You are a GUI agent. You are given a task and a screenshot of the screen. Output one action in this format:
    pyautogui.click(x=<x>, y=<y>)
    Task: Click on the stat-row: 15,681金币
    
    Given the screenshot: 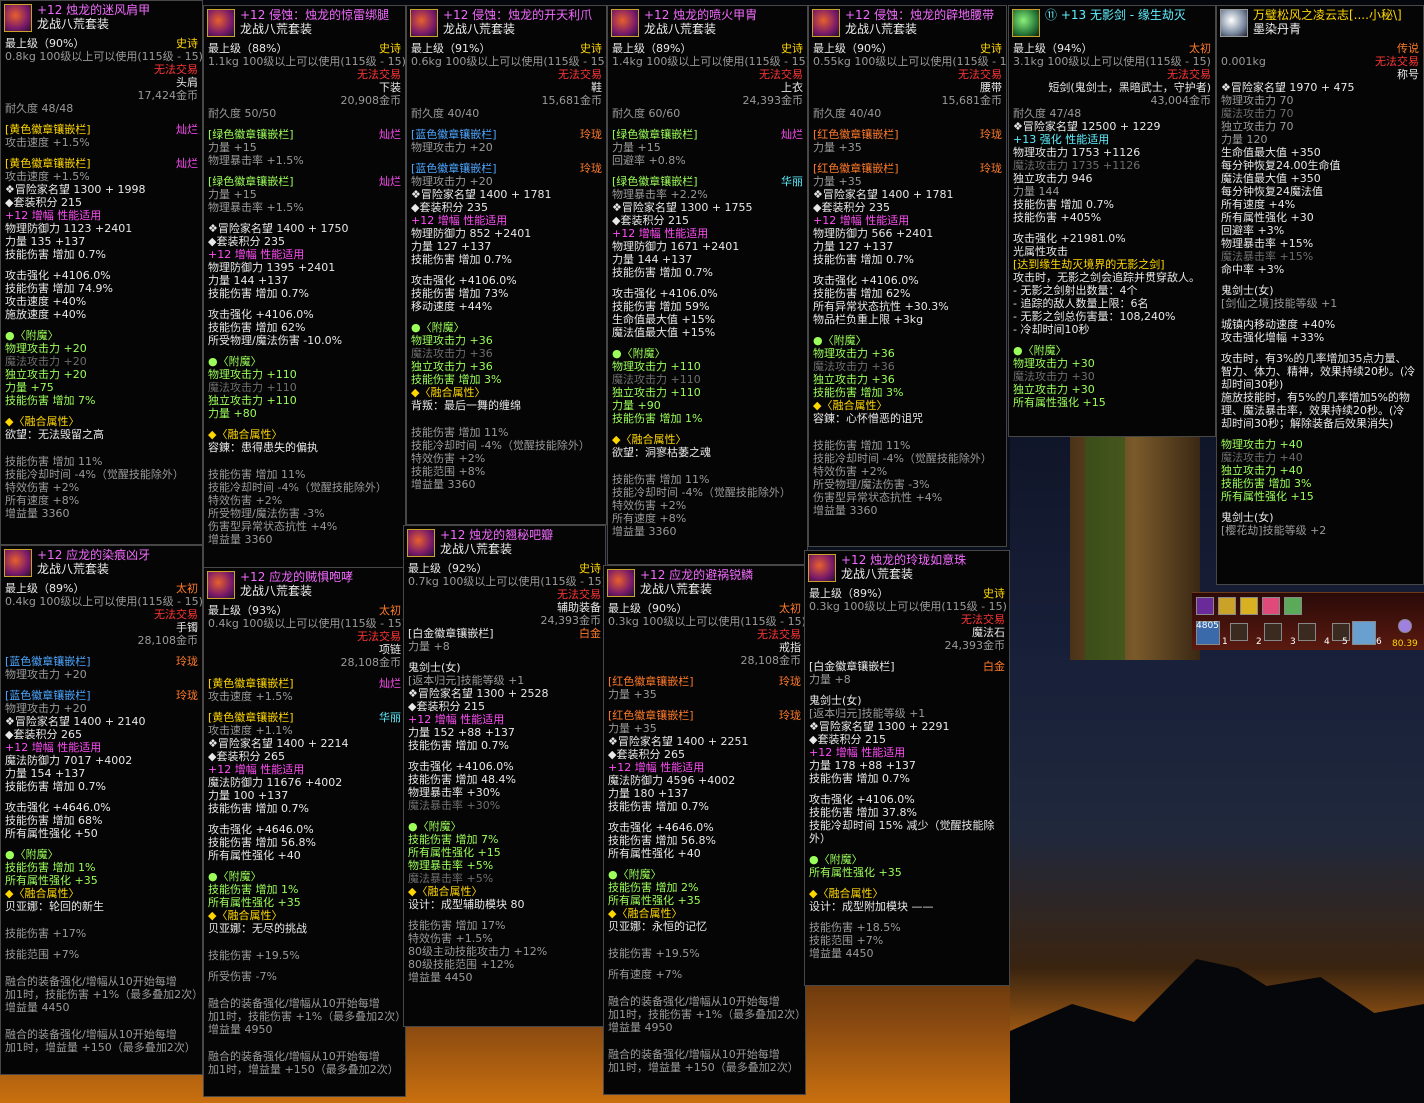 What is the action you would take?
    pyautogui.click(x=908, y=100)
    